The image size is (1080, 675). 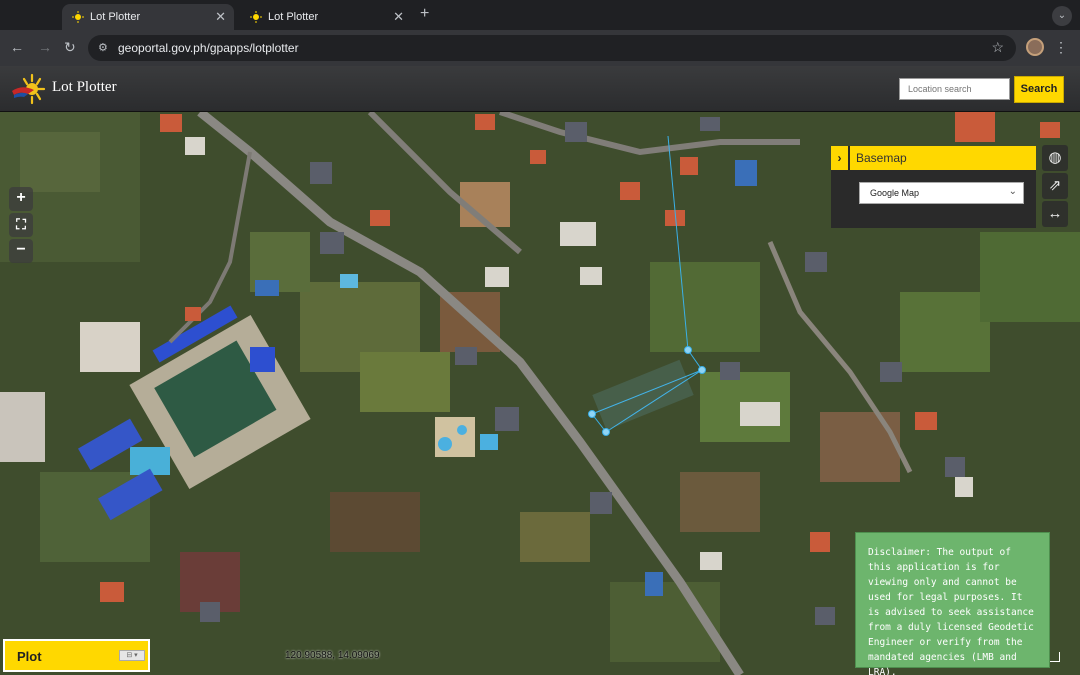 What do you see at coordinates (881, 158) in the screenshot?
I see `basemap-title: Basemap` at bounding box center [881, 158].